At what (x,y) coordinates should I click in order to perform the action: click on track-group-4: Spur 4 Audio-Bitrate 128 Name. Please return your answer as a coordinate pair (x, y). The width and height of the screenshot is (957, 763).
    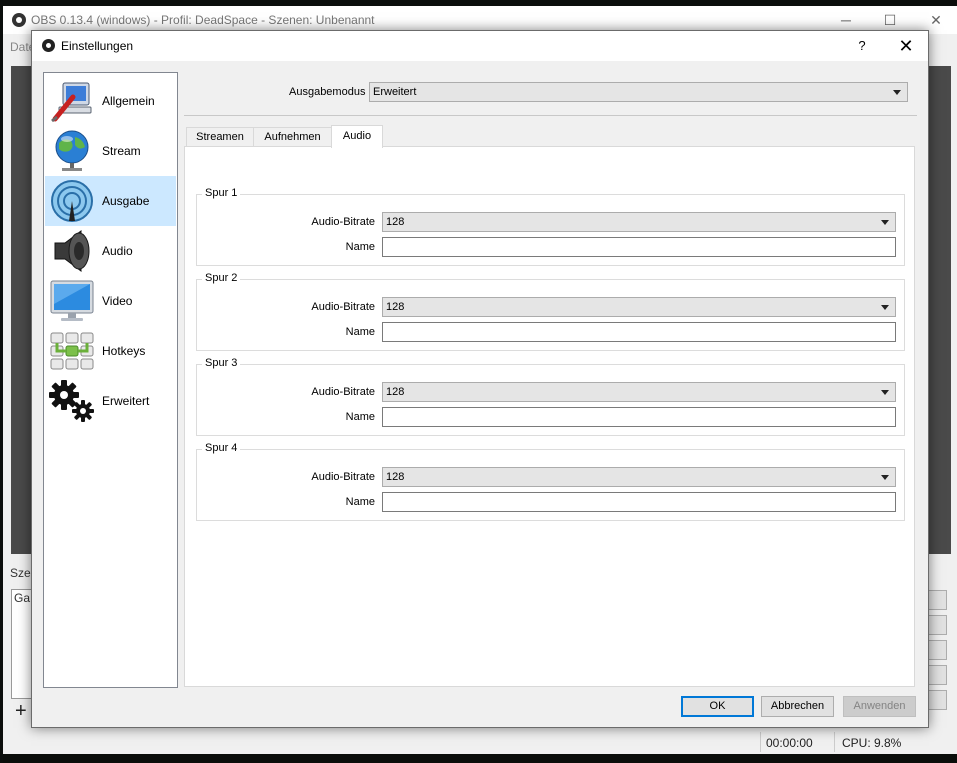
    Looking at the image, I should click on (550, 481).